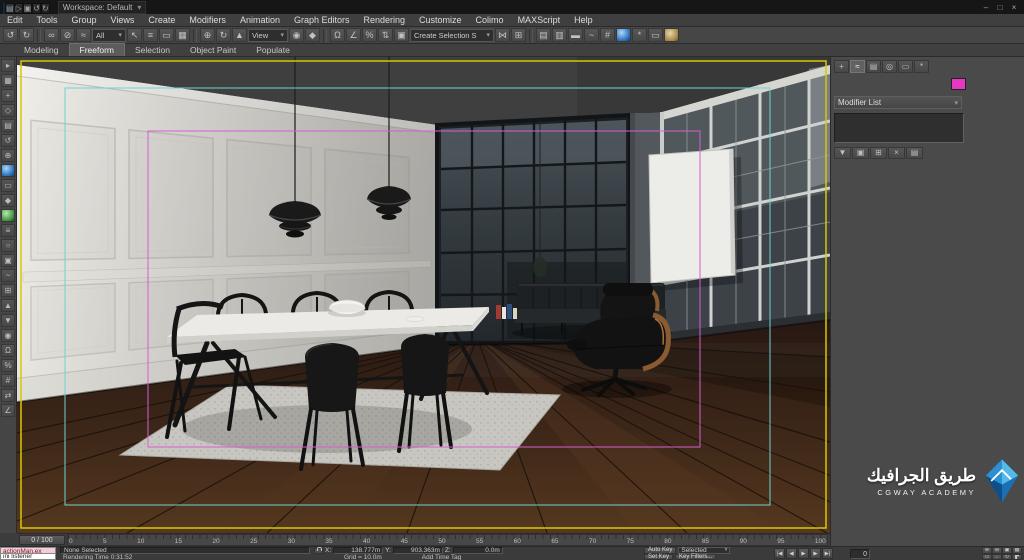 This screenshot has width=1024, height=560. What do you see at coordinates (8, 155) in the screenshot?
I see `left-toolbar-icon: ⊕` at bounding box center [8, 155].